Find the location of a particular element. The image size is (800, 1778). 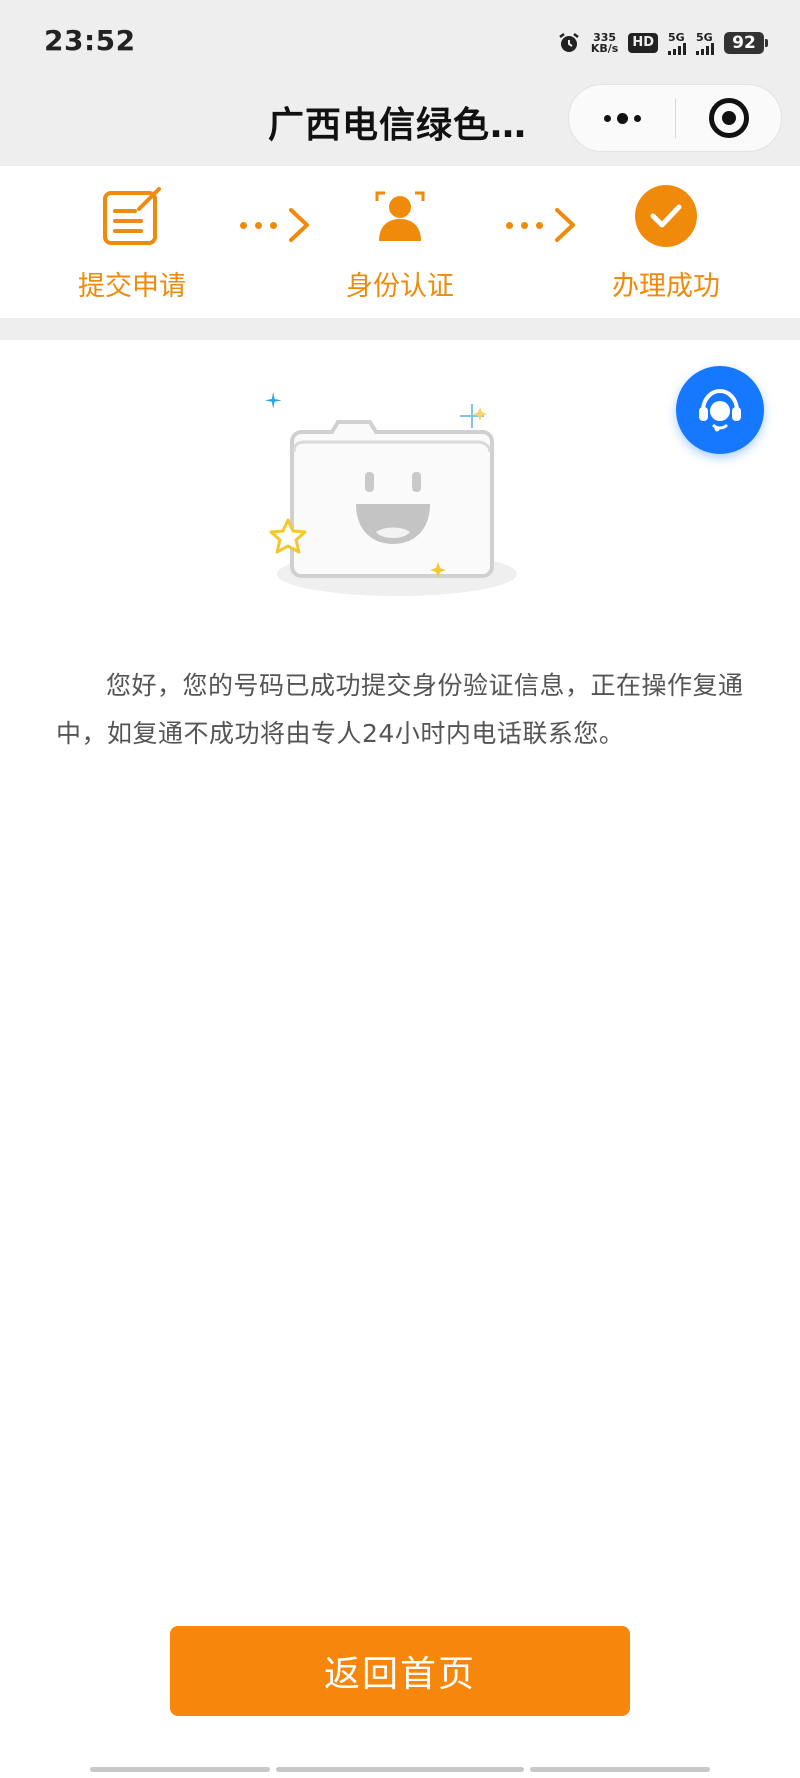

headset-agent-icon is located at coordinates (720, 410).